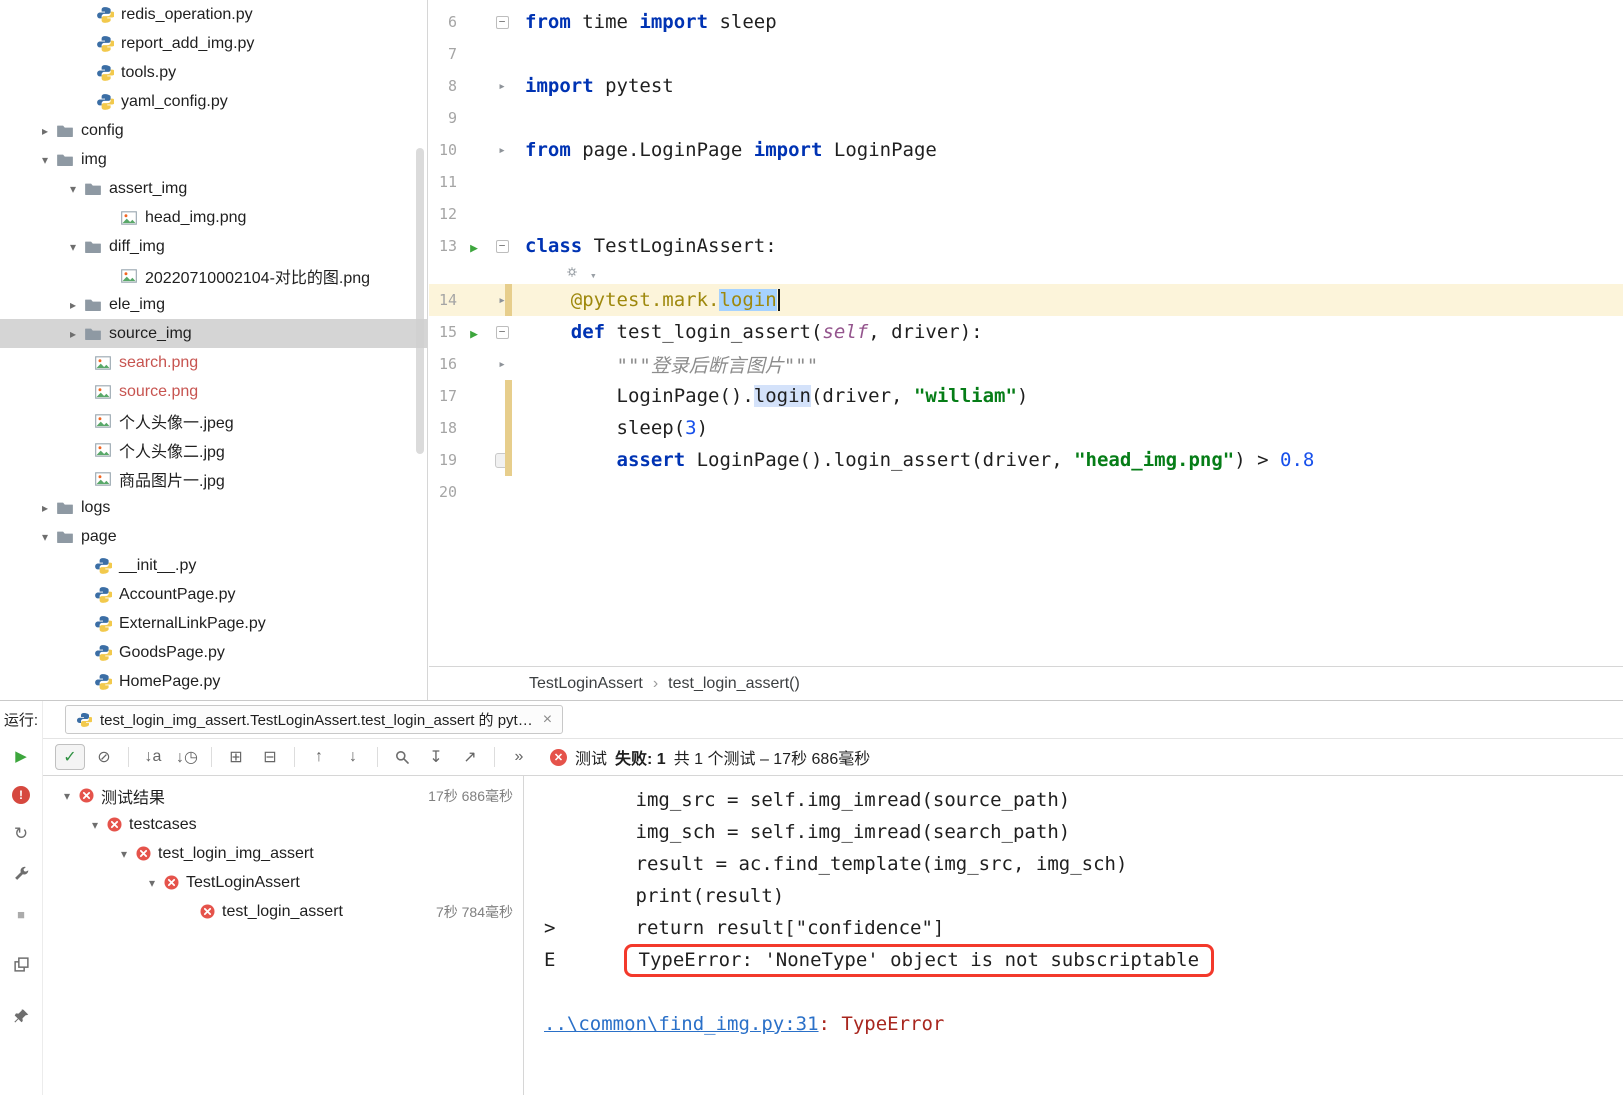 This screenshot has width=1623, height=1095. Describe the element at coordinates (1026, 428) in the screenshot. I see `editor-line: 18 sleep(3)` at that location.